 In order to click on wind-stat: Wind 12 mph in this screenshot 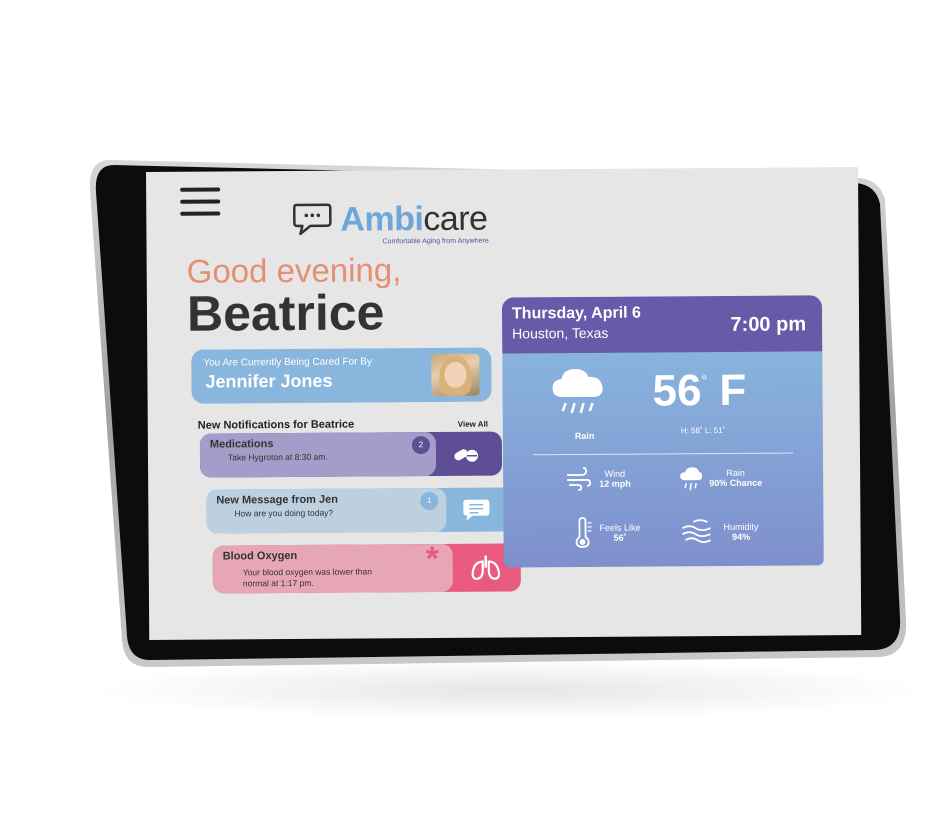, I will do `click(615, 479)`.